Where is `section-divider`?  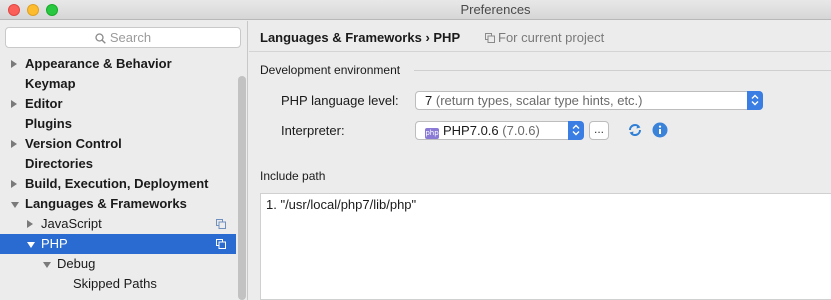
section-divider is located at coordinates (622, 70).